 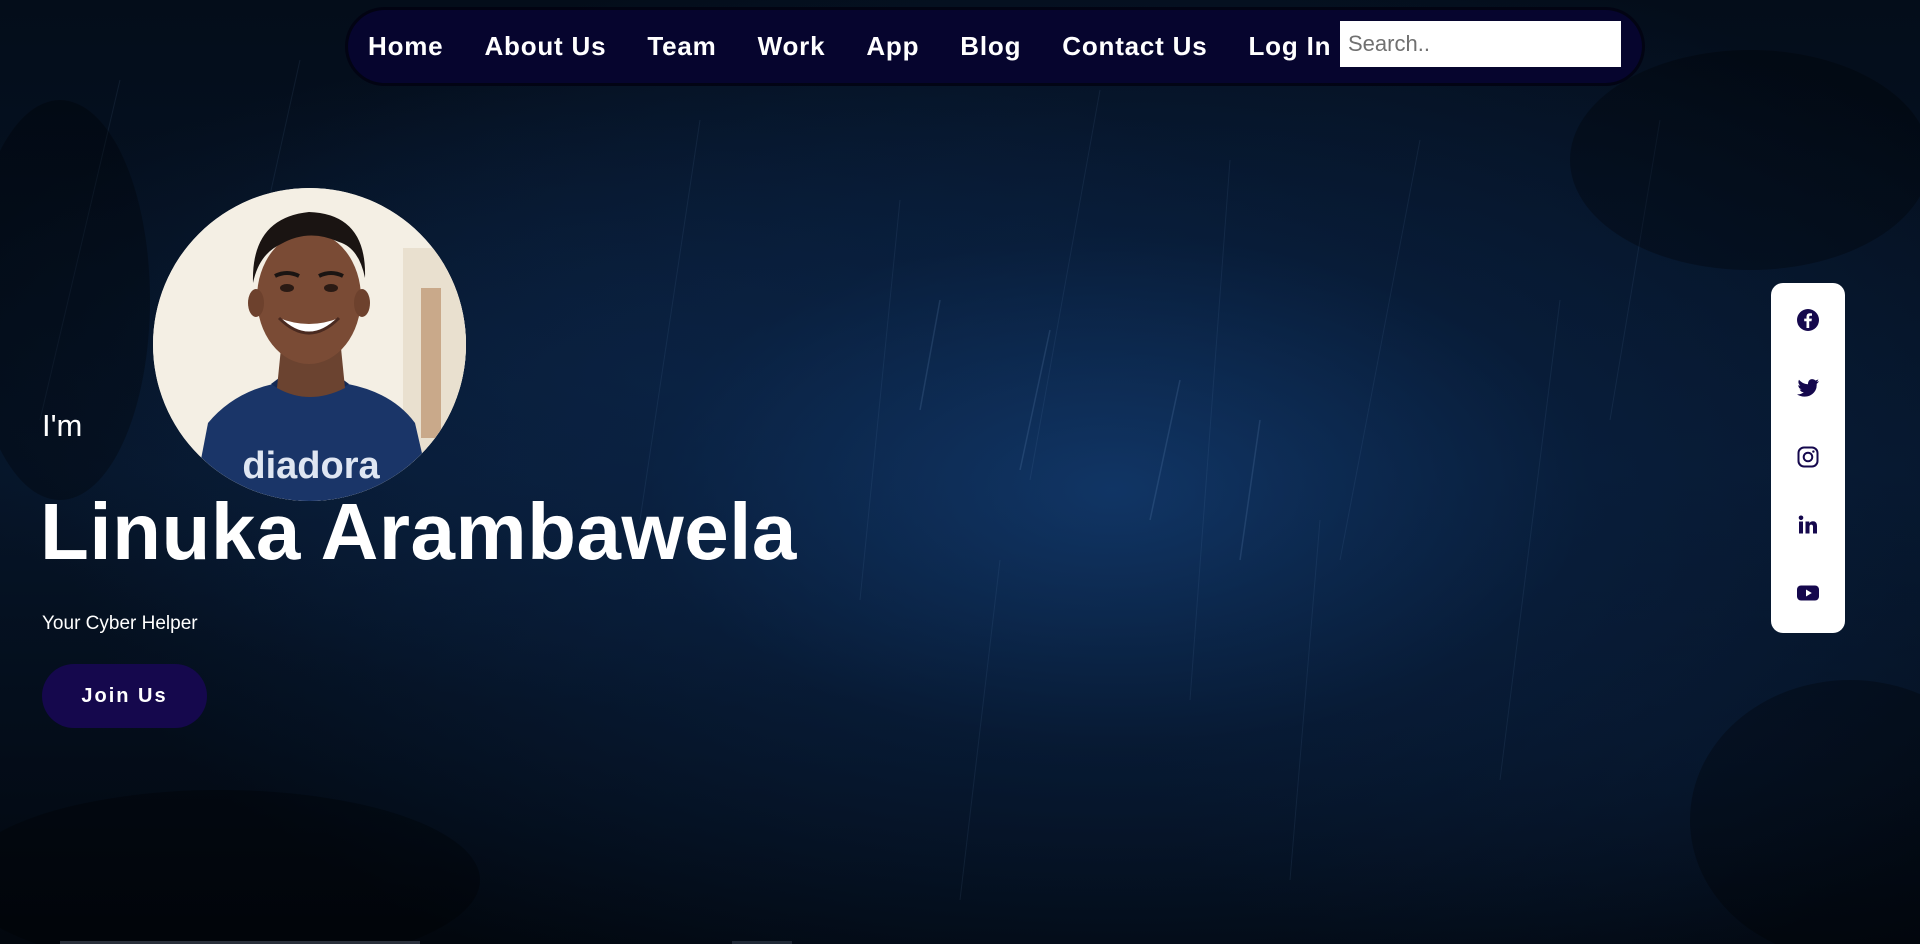 What do you see at coordinates (311, 466) in the screenshot?
I see `shirt-logo-text: diadora` at bounding box center [311, 466].